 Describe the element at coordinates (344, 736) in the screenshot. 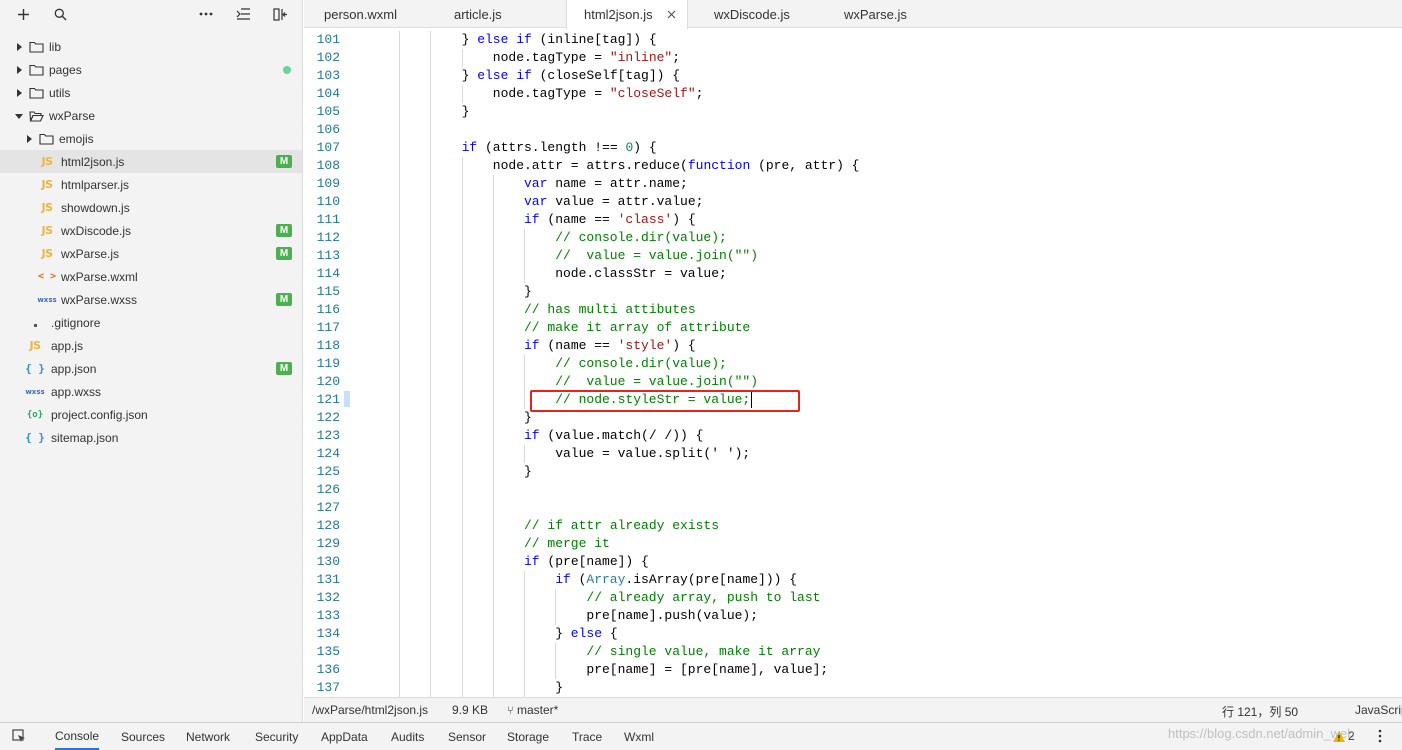

I see `devtools-tab-appdata: AppData` at that location.